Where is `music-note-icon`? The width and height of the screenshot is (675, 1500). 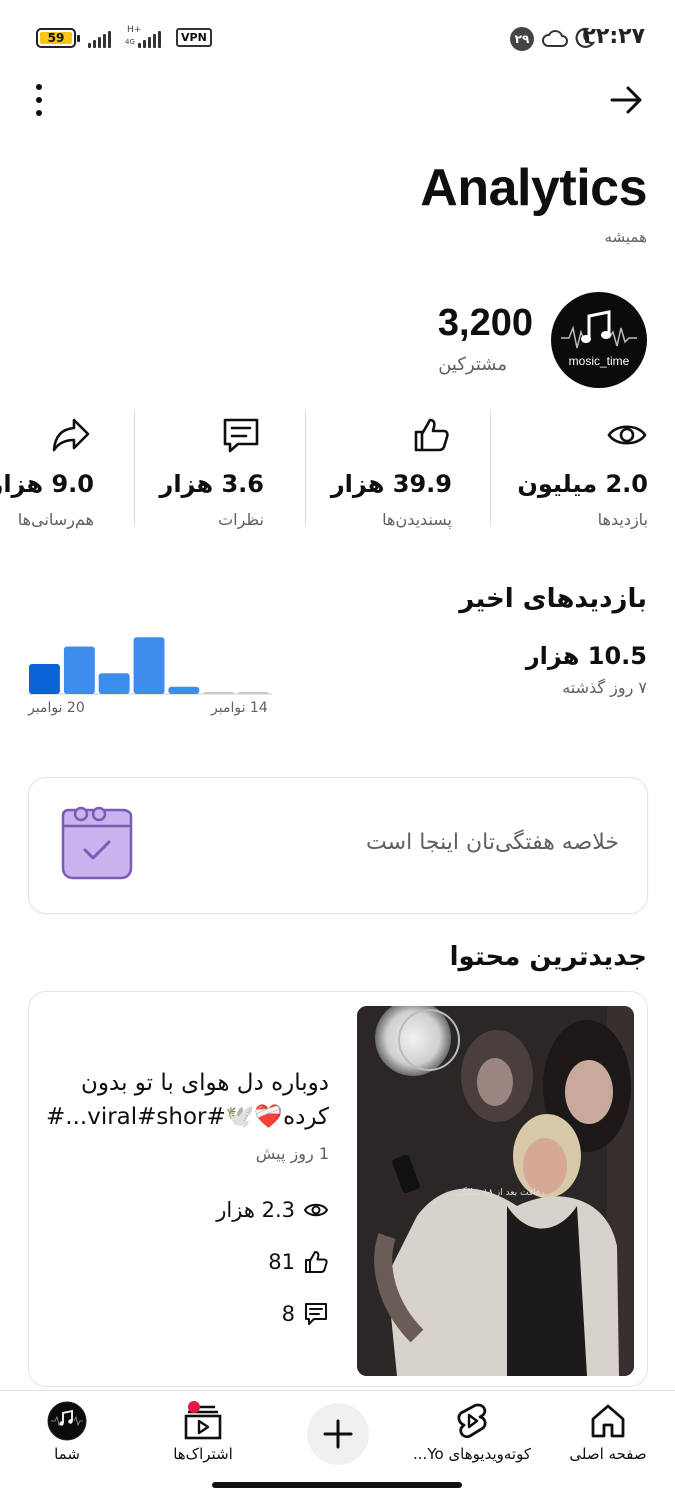 music-note-icon is located at coordinates (599, 329).